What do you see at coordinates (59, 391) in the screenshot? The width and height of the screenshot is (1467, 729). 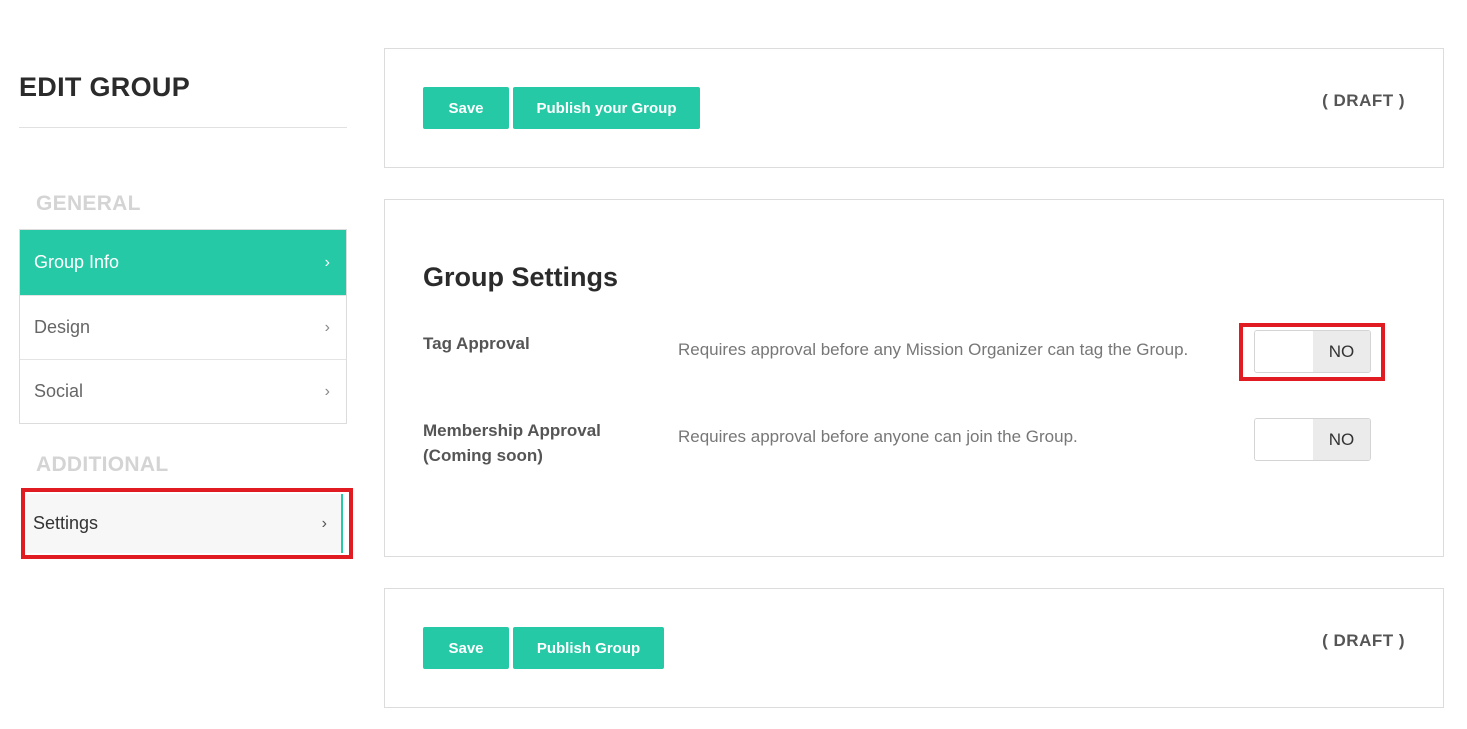 I see `sidebar-item-label: Social` at bounding box center [59, 391].